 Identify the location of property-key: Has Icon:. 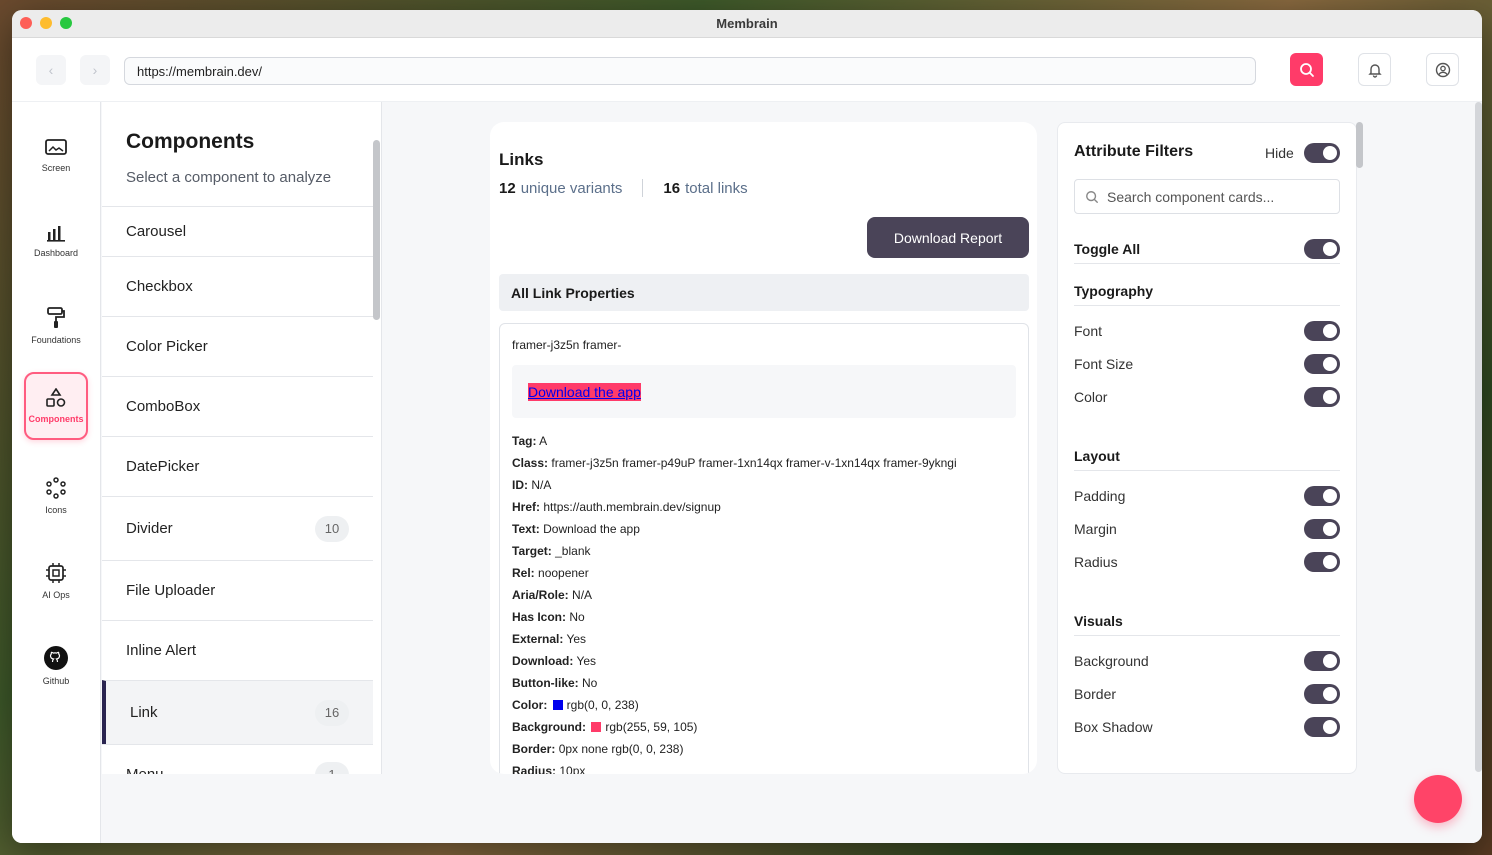
(539, 617).